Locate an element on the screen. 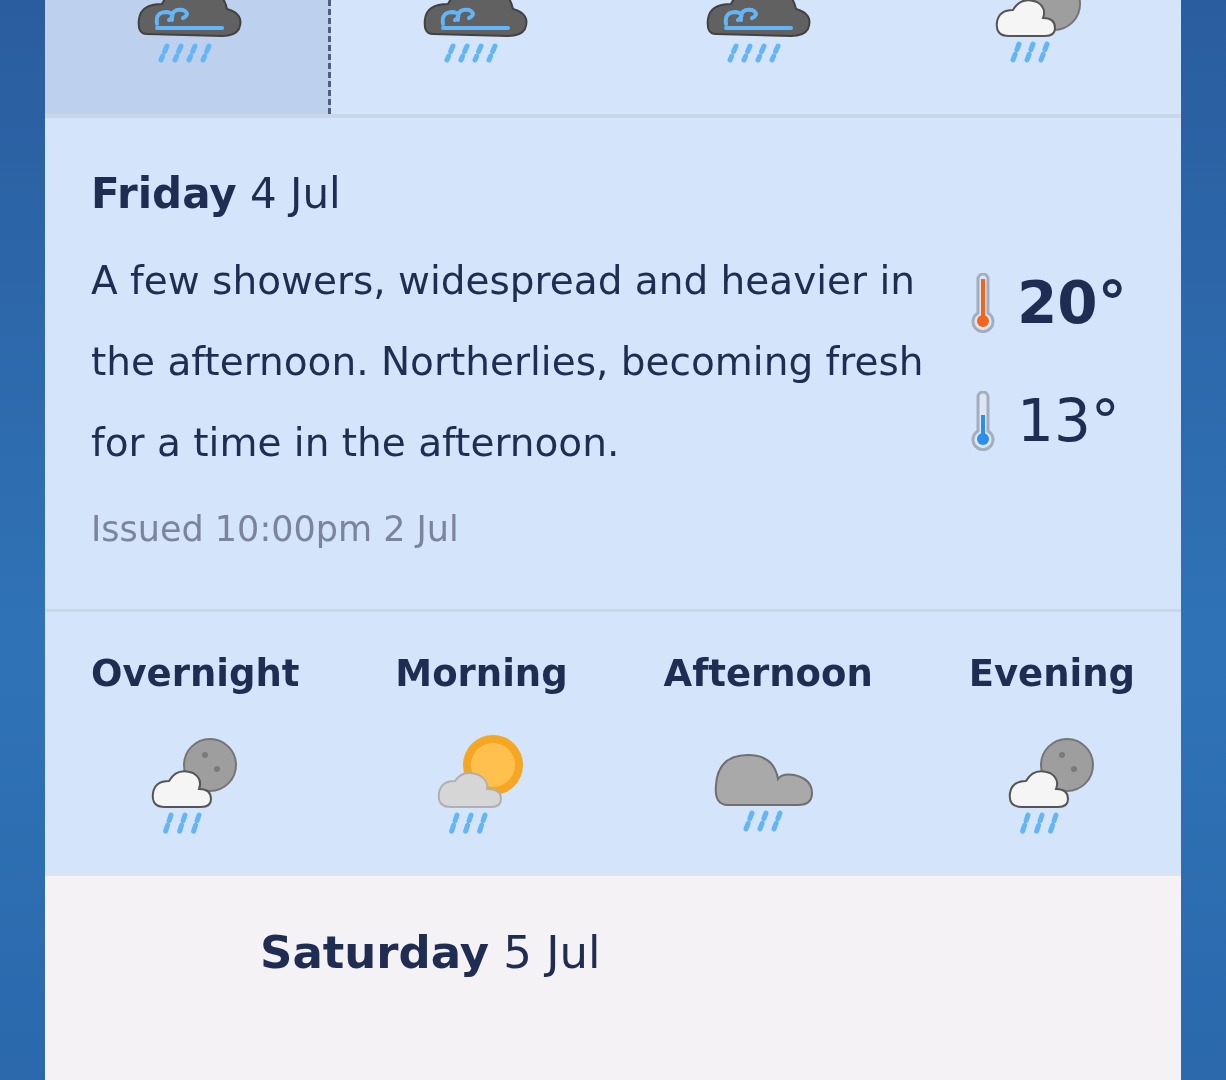 Image resolution: width=1226 pixels, height=1080 pixels. time-slot-tab is located at coordinates (188, 57).